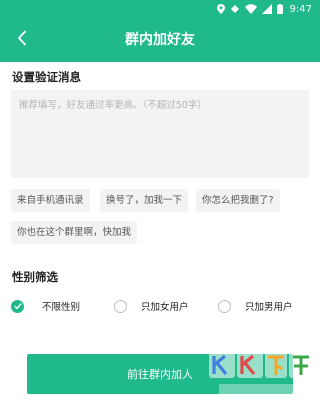 This screenshot has height=403, width=320. What do you see at coordinates (160, 9) in the screenshot?
I see `status-bar: 9:47` at bounding box center [160, 9].